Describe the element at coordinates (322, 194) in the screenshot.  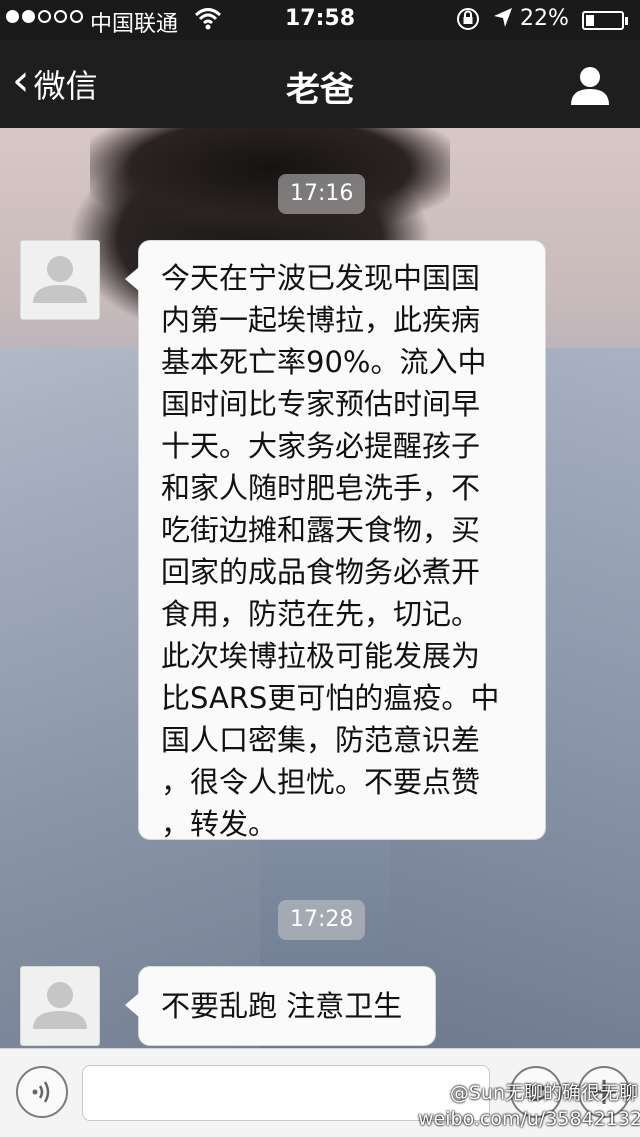
I see `message-timestamp: 17:16` at that location.